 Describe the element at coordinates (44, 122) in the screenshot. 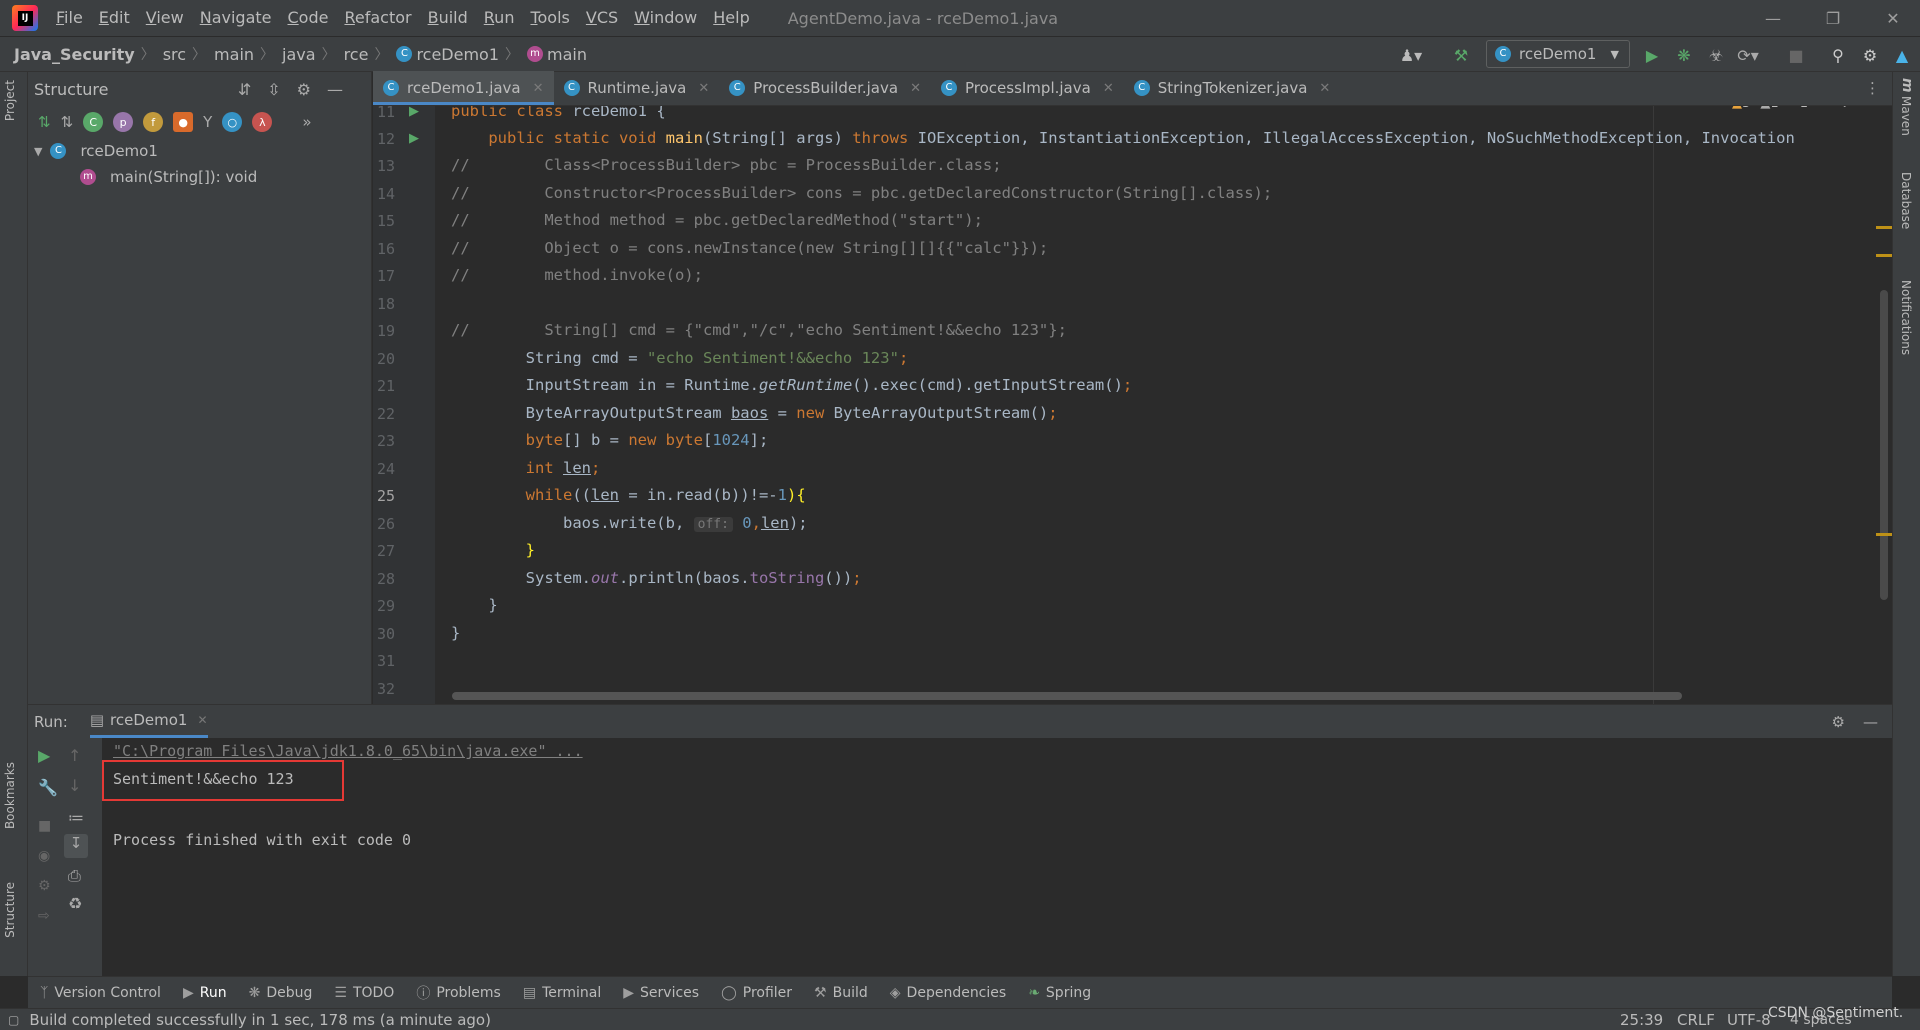

I see `sort-alpha-icon: ⇅` at that location.